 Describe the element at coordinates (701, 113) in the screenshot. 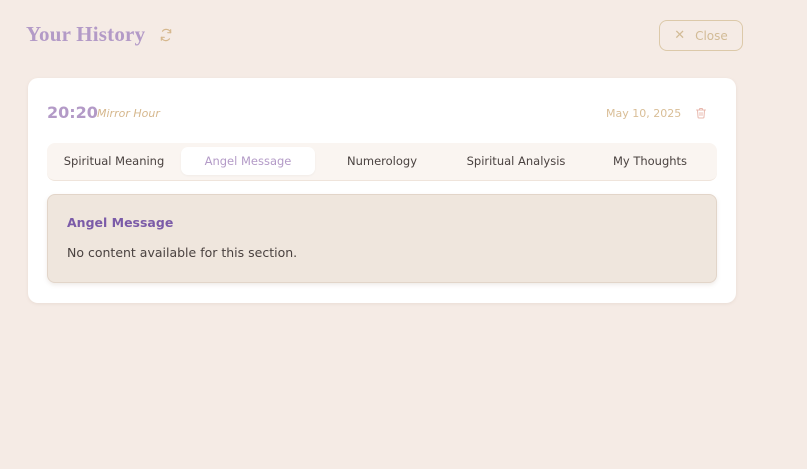

I see `trash-icon` at that location.